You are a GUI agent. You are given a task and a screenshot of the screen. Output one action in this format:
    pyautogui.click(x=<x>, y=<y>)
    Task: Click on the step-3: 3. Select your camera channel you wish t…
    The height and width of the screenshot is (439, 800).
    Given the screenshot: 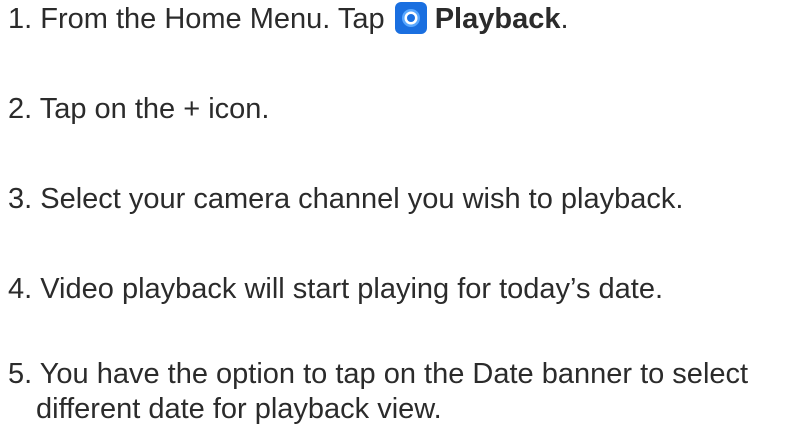 What is the action you would take?
    pyautogui.click(x=346, y=199)
    